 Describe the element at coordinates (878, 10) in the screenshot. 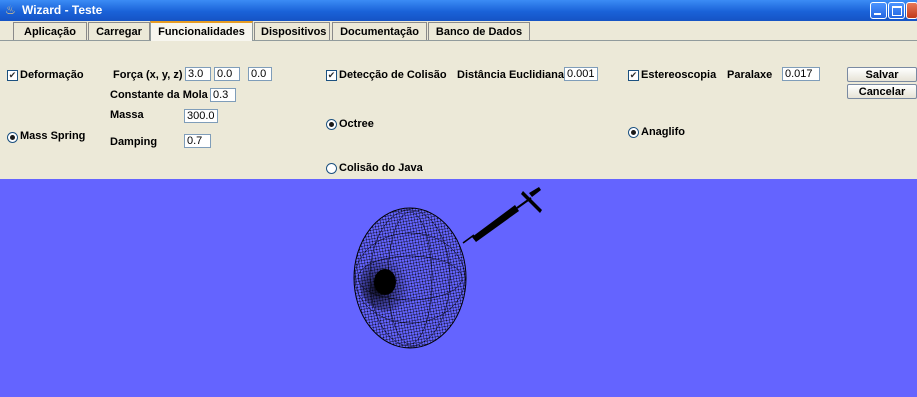

I see `minimize-button` at that location.